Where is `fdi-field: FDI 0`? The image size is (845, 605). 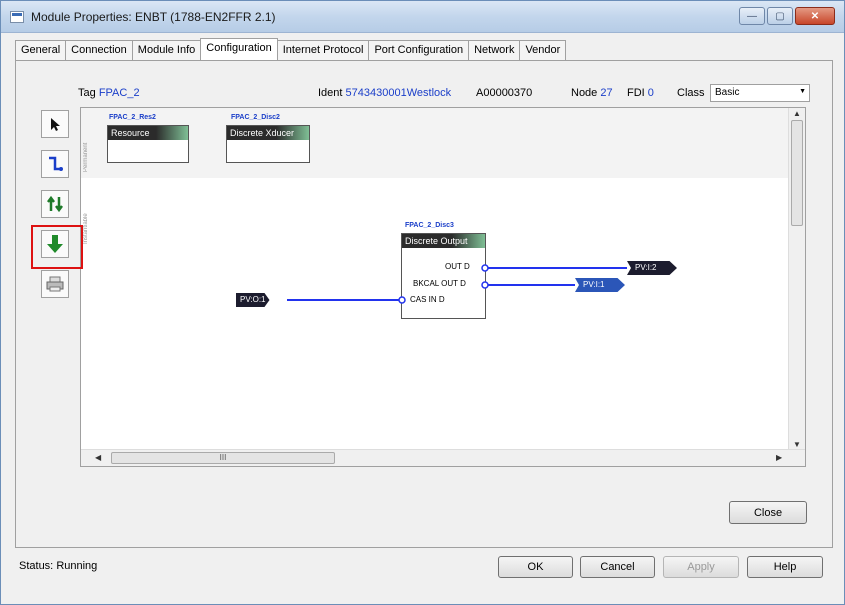
fdi-field: FDI 0 is located at coordinates (640, 93).